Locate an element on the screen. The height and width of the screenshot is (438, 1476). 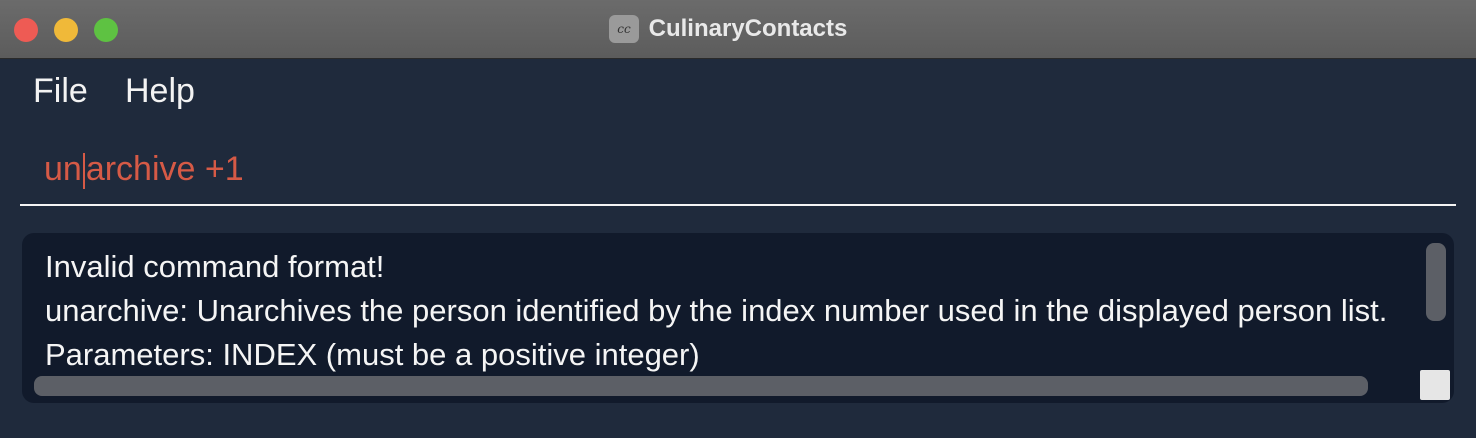
window-title: CulinaryContacts is located at coordinates (748, 28).